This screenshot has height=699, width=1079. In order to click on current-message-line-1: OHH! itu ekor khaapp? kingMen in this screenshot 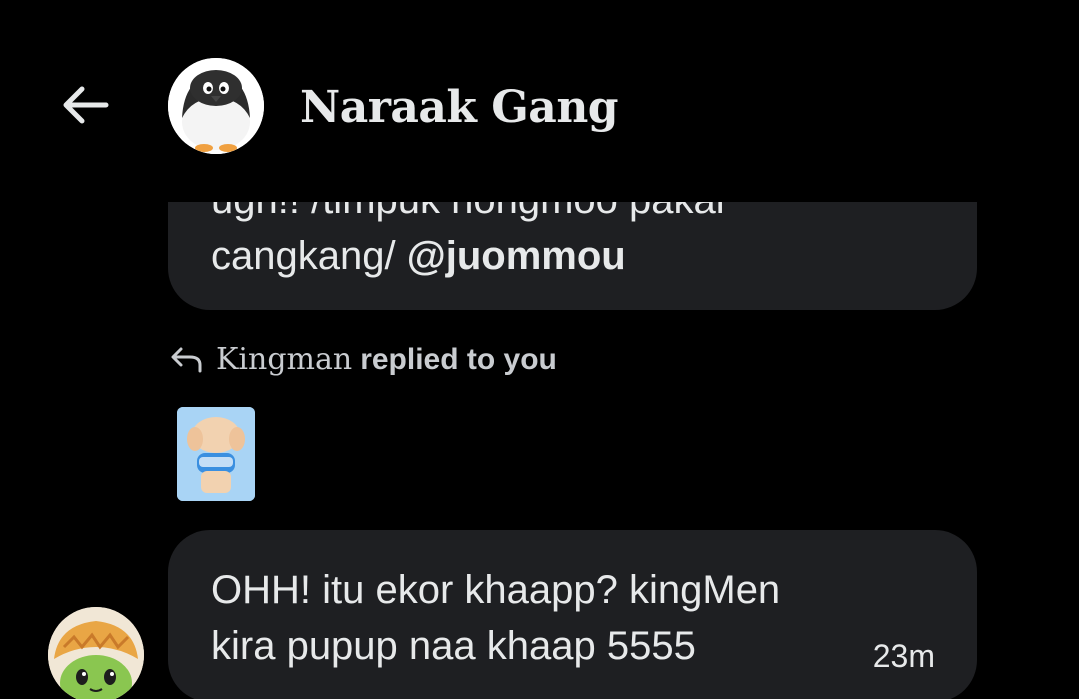, I will do `click(496, 590)`.